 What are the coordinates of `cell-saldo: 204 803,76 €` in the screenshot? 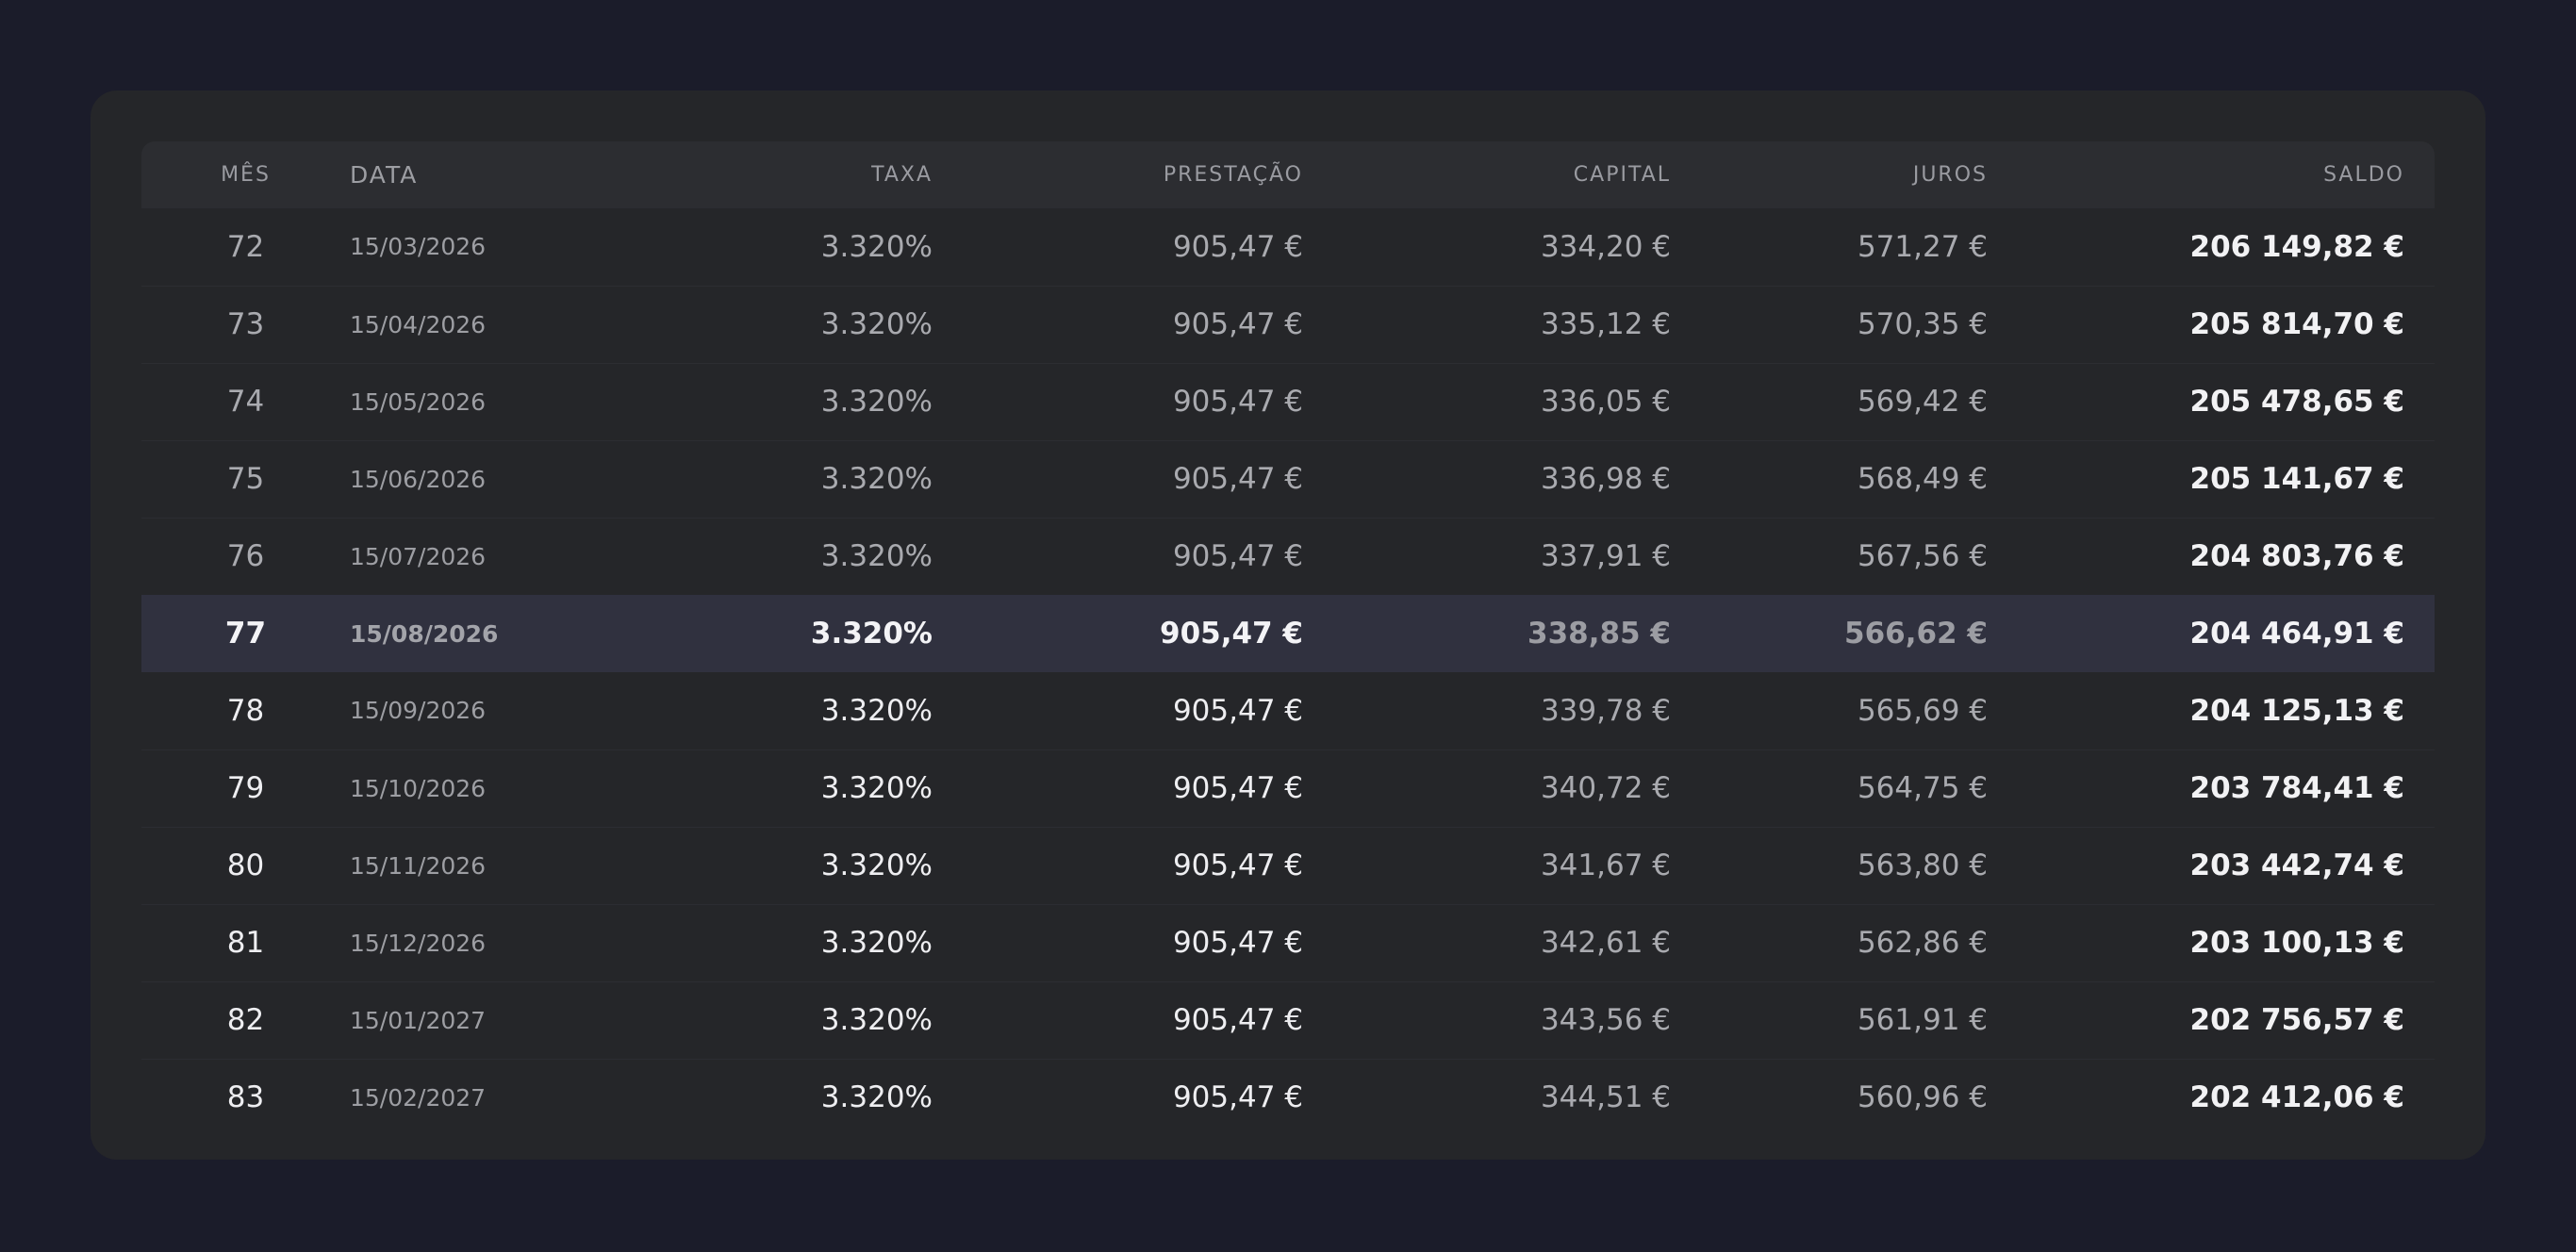 It's located at (2297, 556).